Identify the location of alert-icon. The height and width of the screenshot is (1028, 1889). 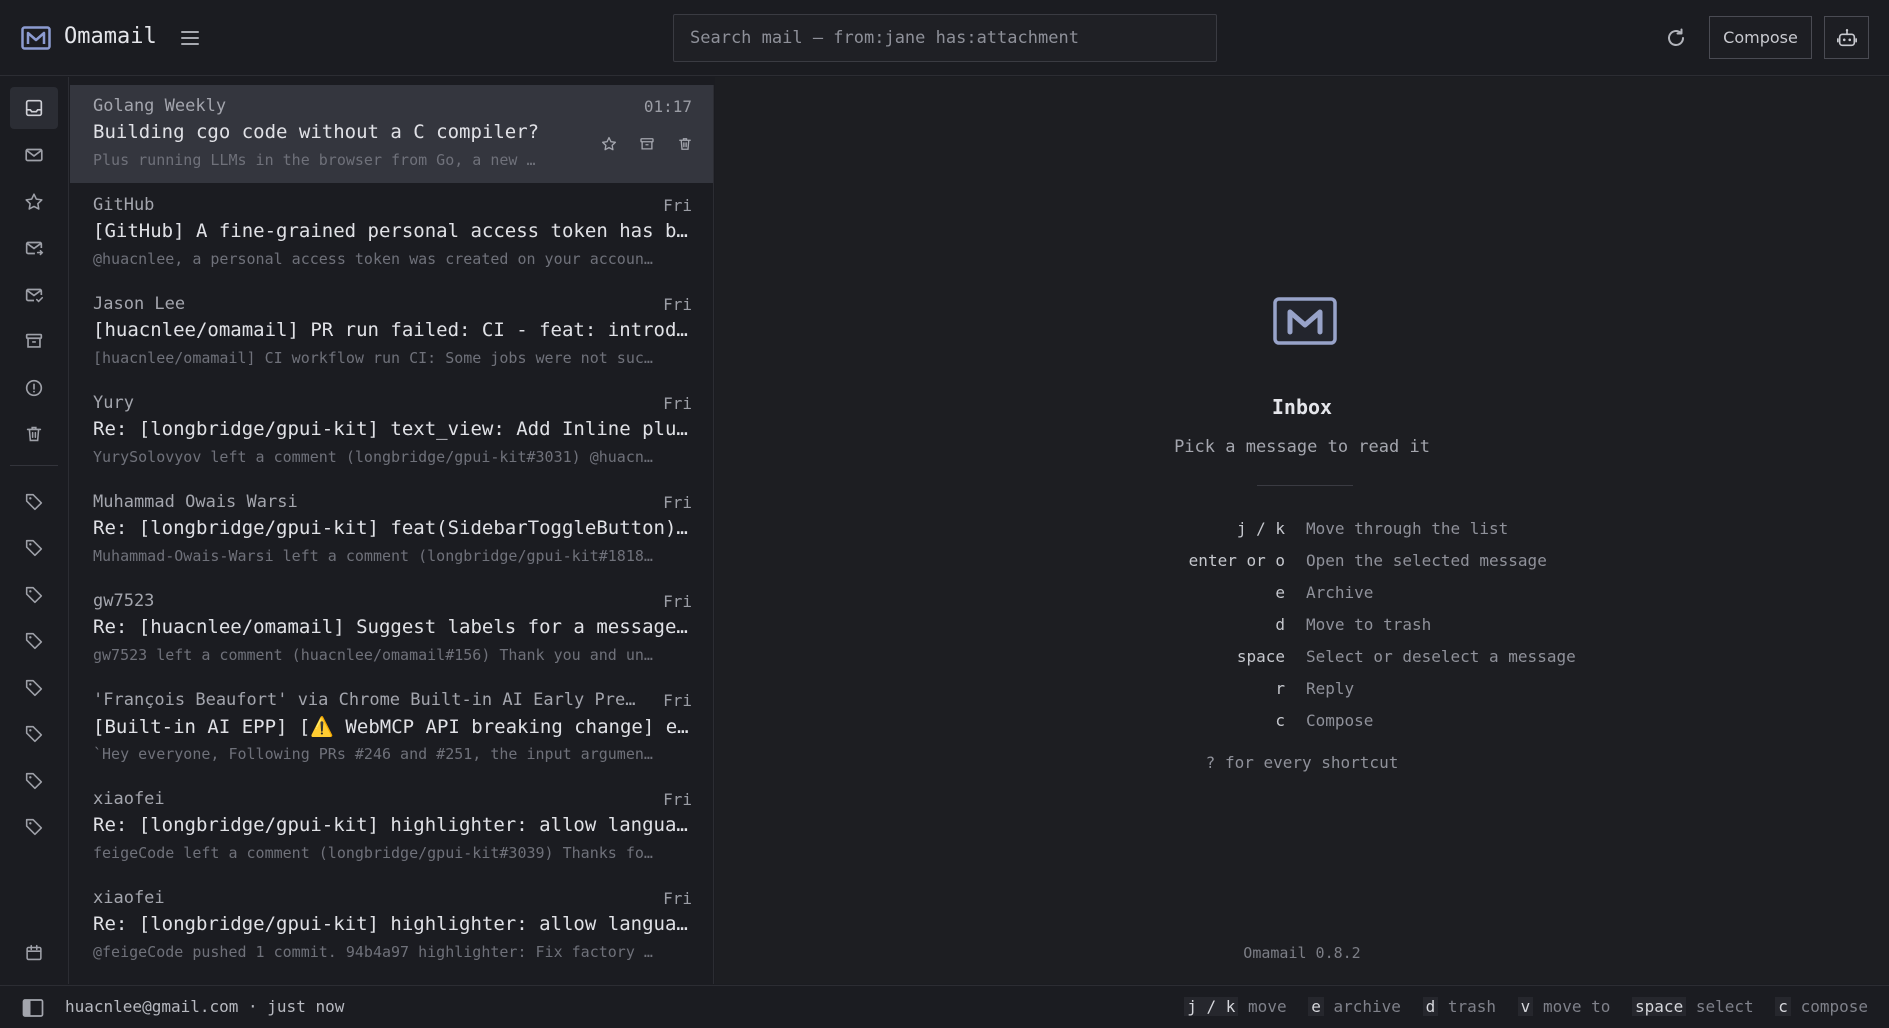
(34, 388).